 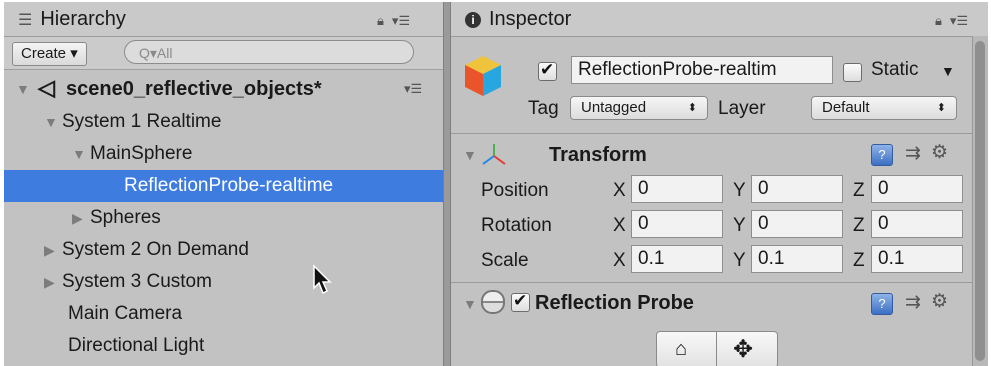 What do you see at coordinates (142, 121) in the screenshot?
I see `tree-item-label: System 1 Realtime` at bounding box center [142, 121].